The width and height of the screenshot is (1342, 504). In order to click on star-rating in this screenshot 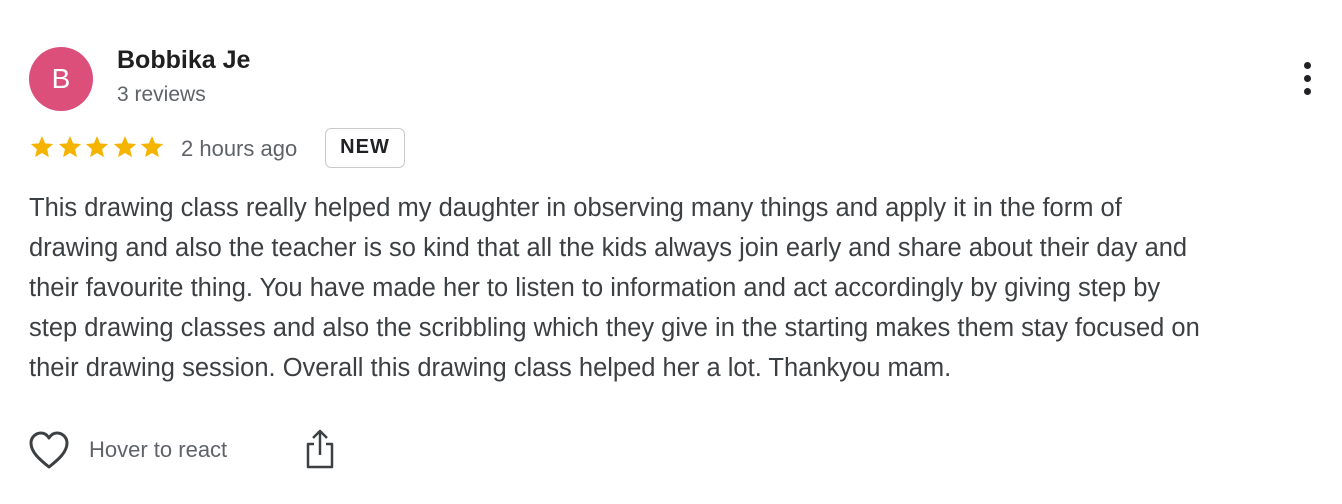, I will do `click(99, 148)`.